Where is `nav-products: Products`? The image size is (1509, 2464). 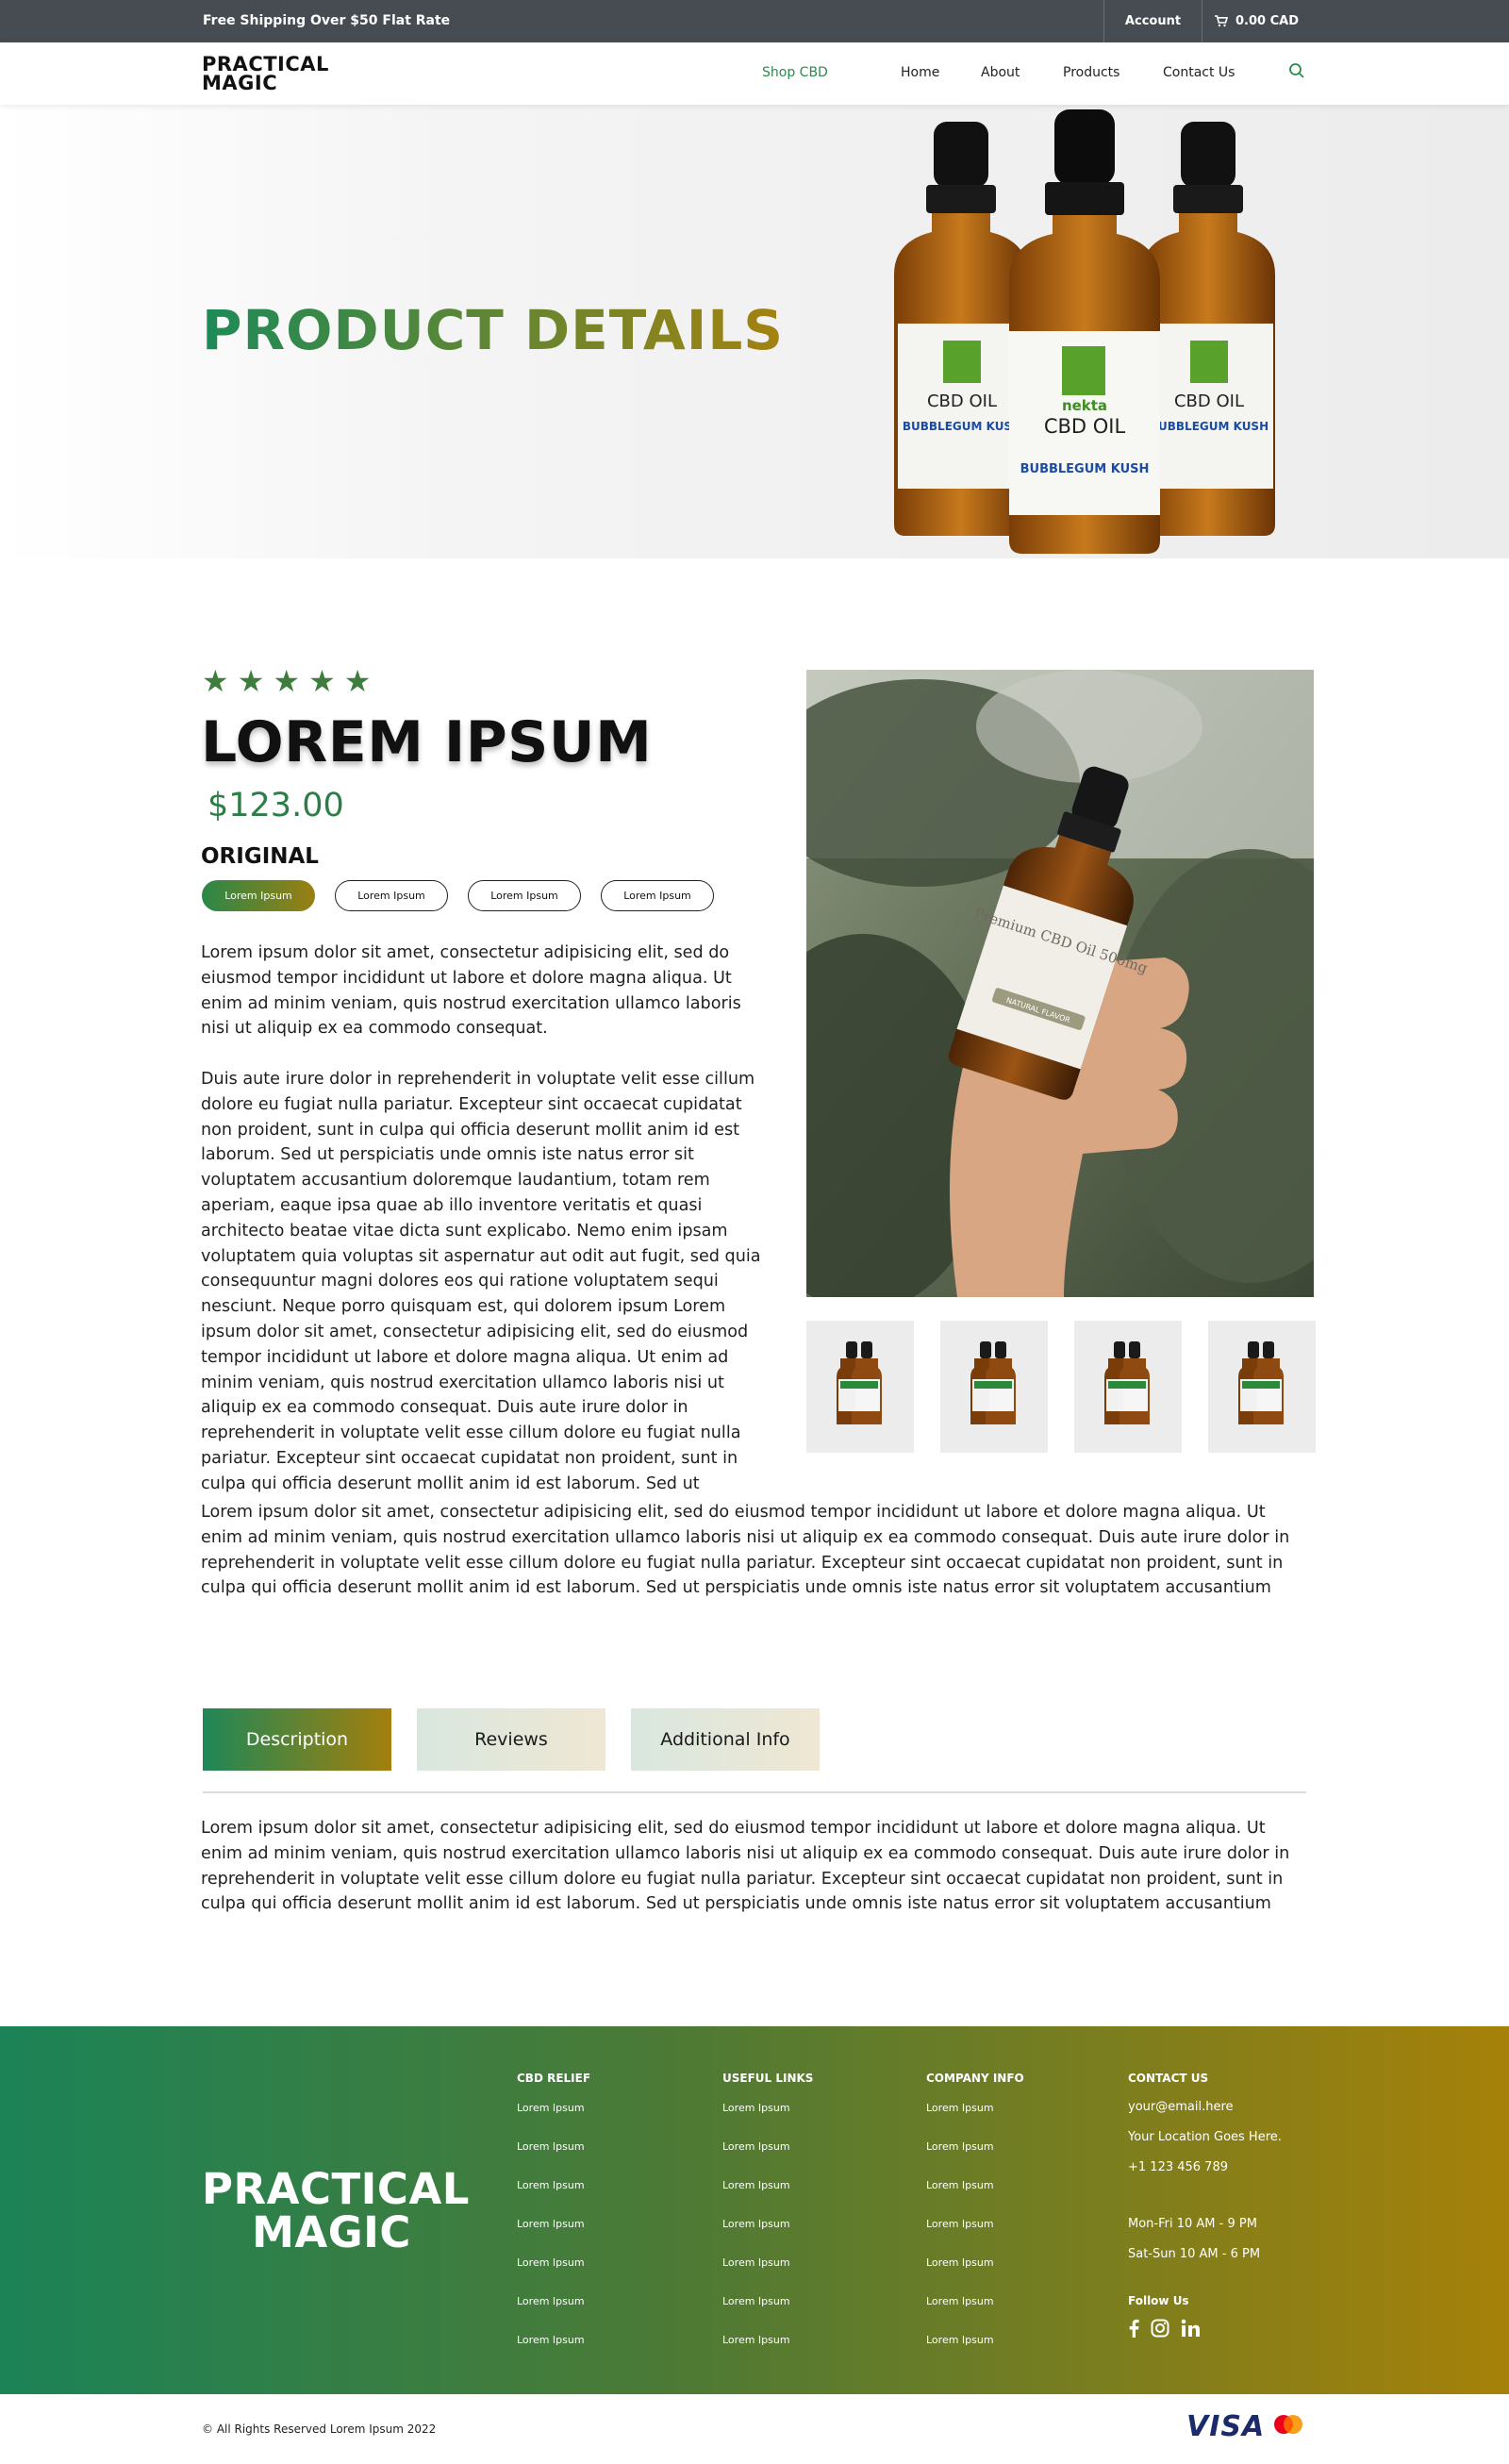 nav-products: Products is located at coordinates (1091, 73).